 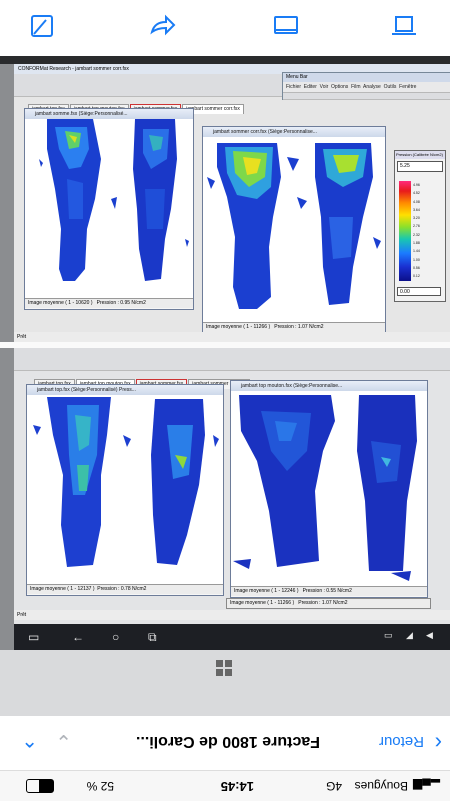 I want to click on menu-fichier: Fichier, so click(x=293, y=87).